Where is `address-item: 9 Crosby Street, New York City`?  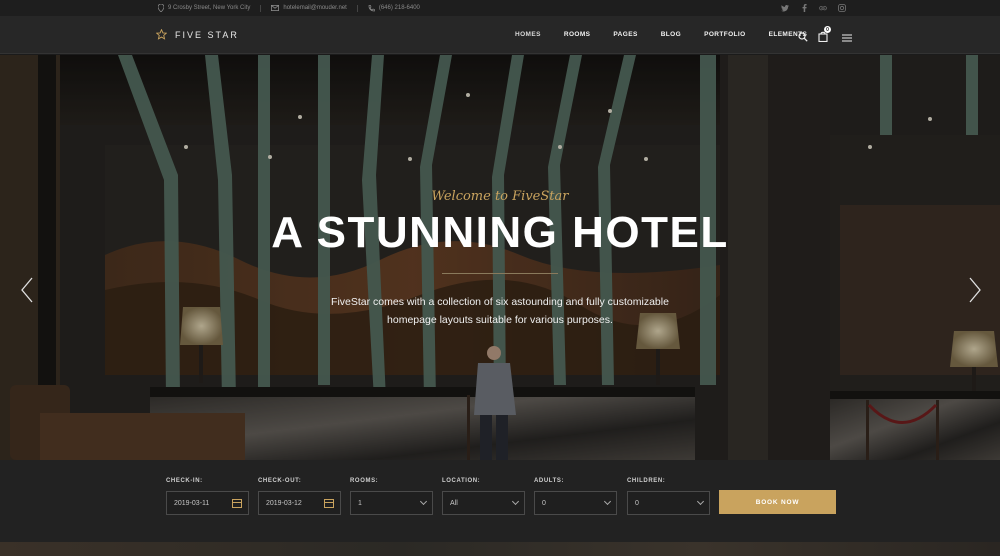 address-item: 9 Crosby Street, New York City is located at coordinates (204, 8).